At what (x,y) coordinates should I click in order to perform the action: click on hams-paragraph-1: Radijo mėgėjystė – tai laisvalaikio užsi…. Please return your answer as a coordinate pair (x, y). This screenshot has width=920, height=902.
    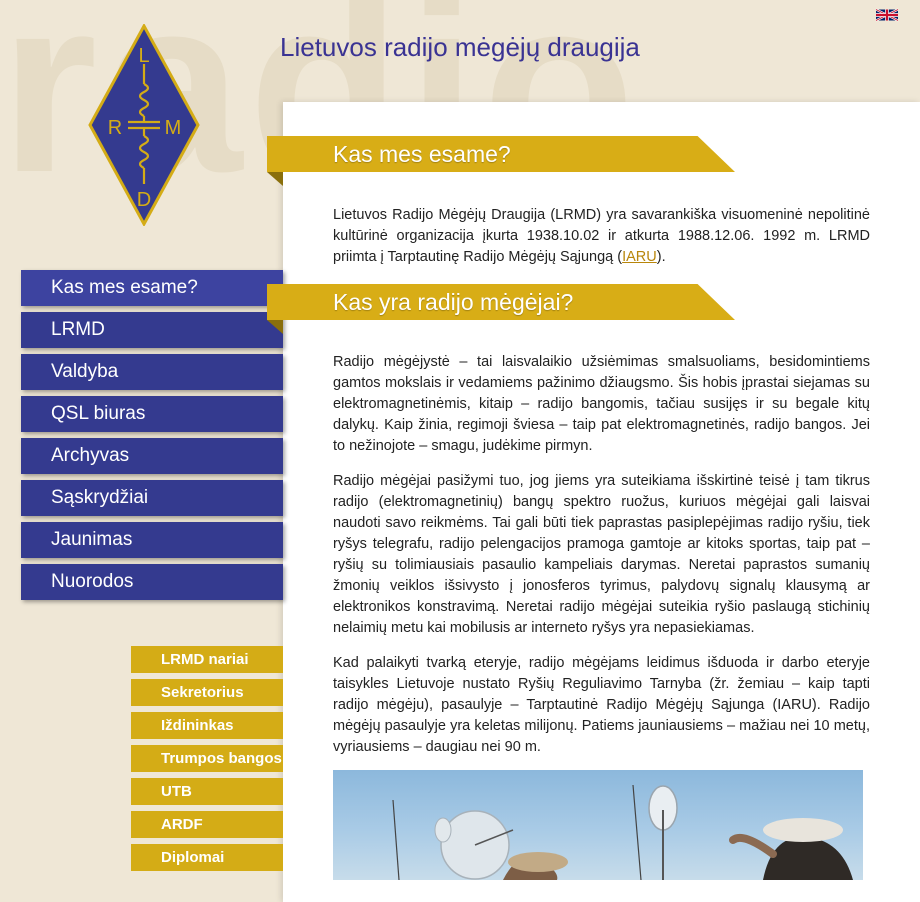
    Looking at the image, I should click on (601, 404).